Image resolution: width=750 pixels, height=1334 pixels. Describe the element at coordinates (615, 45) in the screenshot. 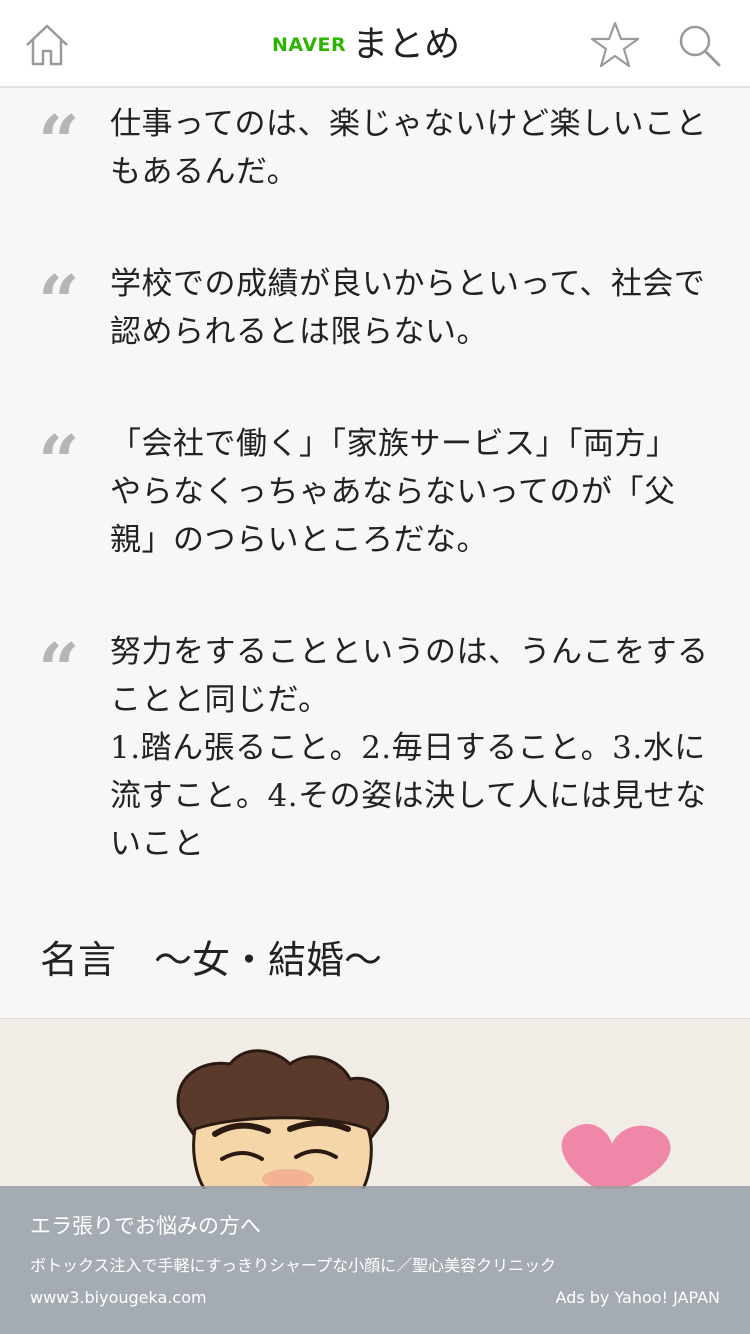

I see `star-icon` at that location.